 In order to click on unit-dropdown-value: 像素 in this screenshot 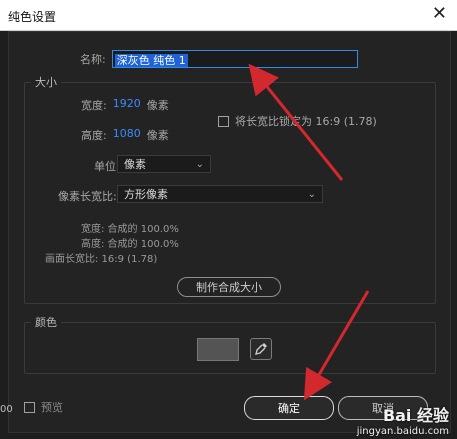, I will do `click(135, 164)`.